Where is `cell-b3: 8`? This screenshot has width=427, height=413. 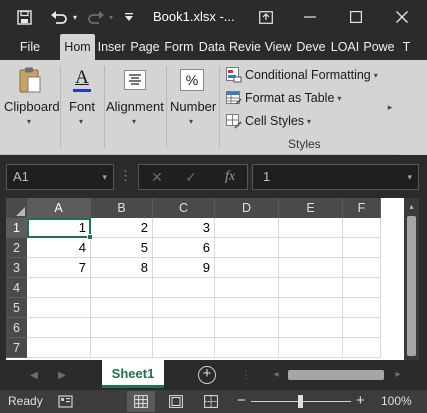
cell-b3: 8 is located at coordinates (122, 268).